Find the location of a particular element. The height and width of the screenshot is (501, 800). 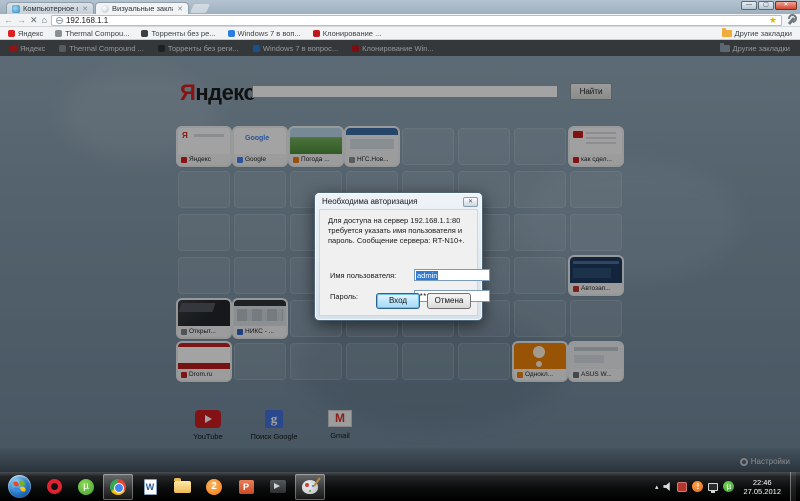

chrome-icon is located at coordinates (118, 486).